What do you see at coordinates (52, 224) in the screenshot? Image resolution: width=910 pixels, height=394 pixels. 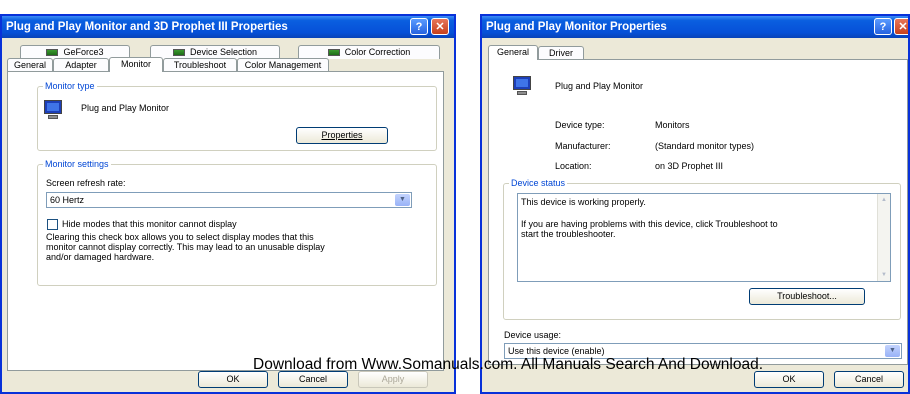 I see `hide-modes-checkbox` at bounding box center [52, 224].